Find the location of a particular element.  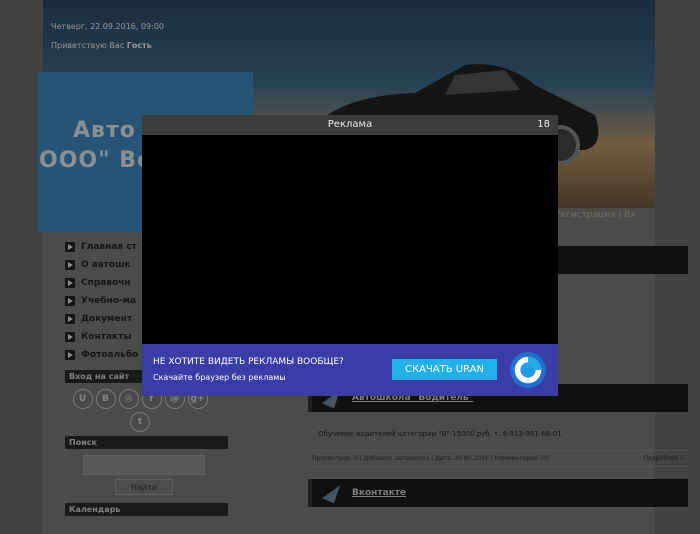

ad-title: Реклама is located at coordinates (350, 124).